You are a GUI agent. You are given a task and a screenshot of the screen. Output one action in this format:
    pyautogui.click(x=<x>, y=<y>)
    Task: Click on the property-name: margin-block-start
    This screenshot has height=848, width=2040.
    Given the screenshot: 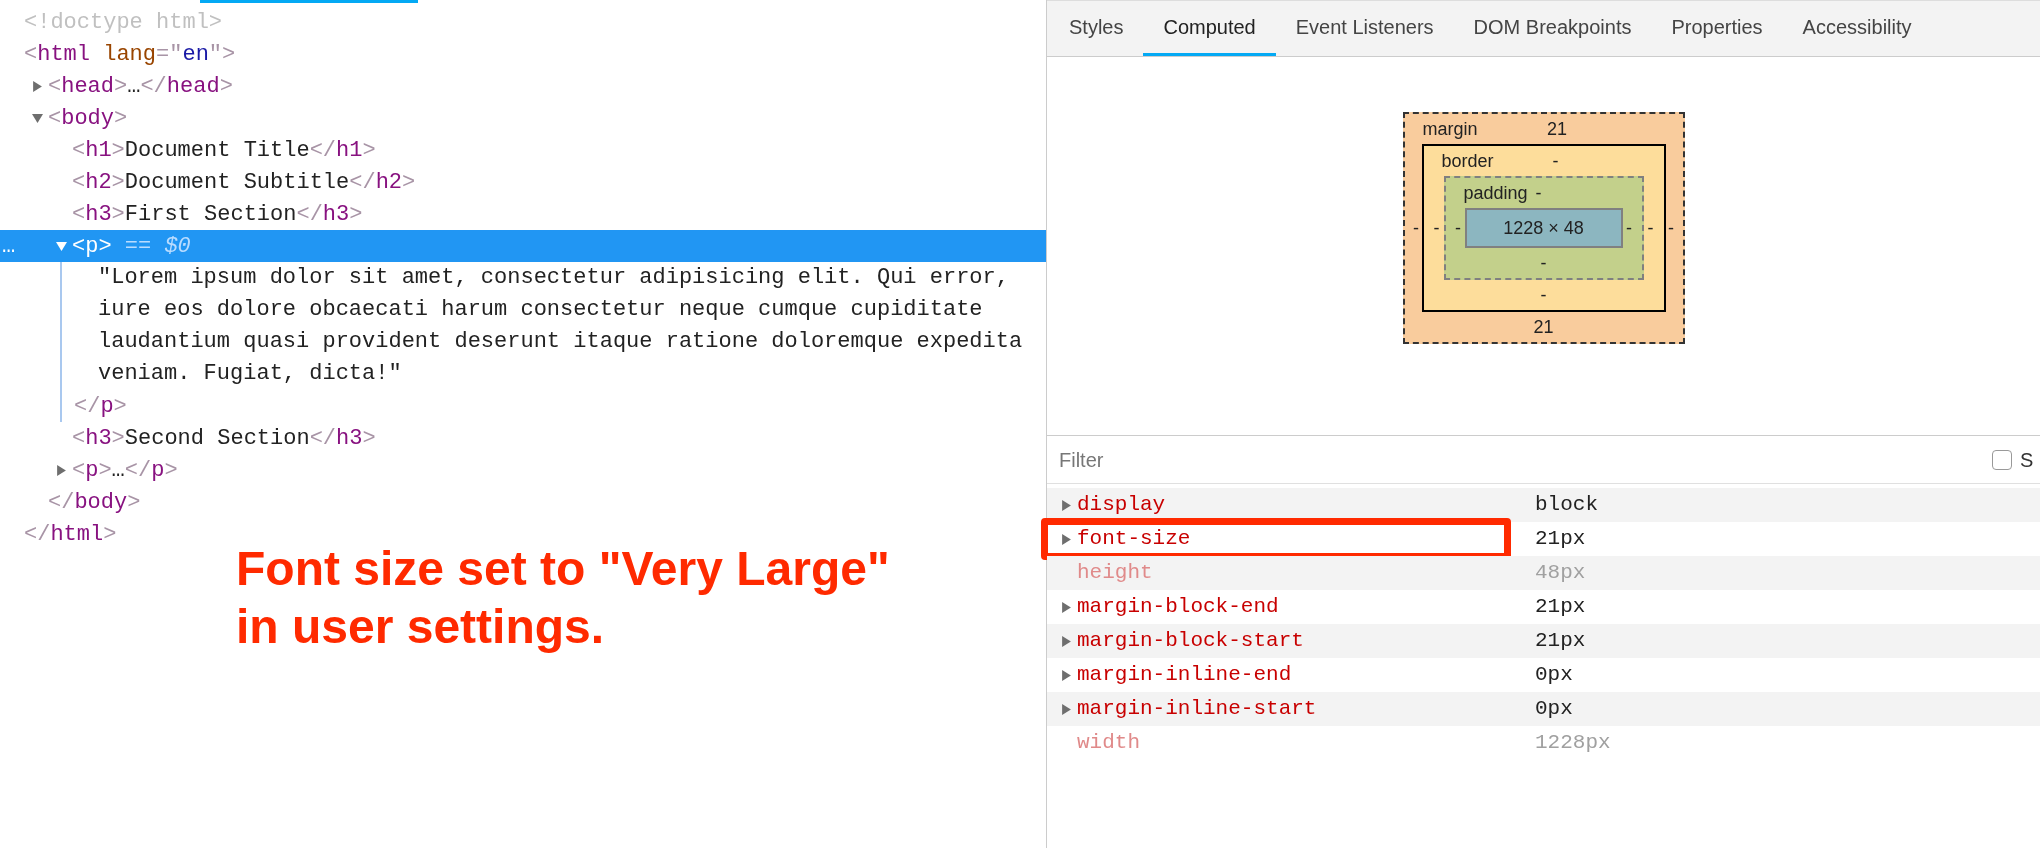 What is the action you would take?
    pyautogui.click(x=1191, y=641)
    